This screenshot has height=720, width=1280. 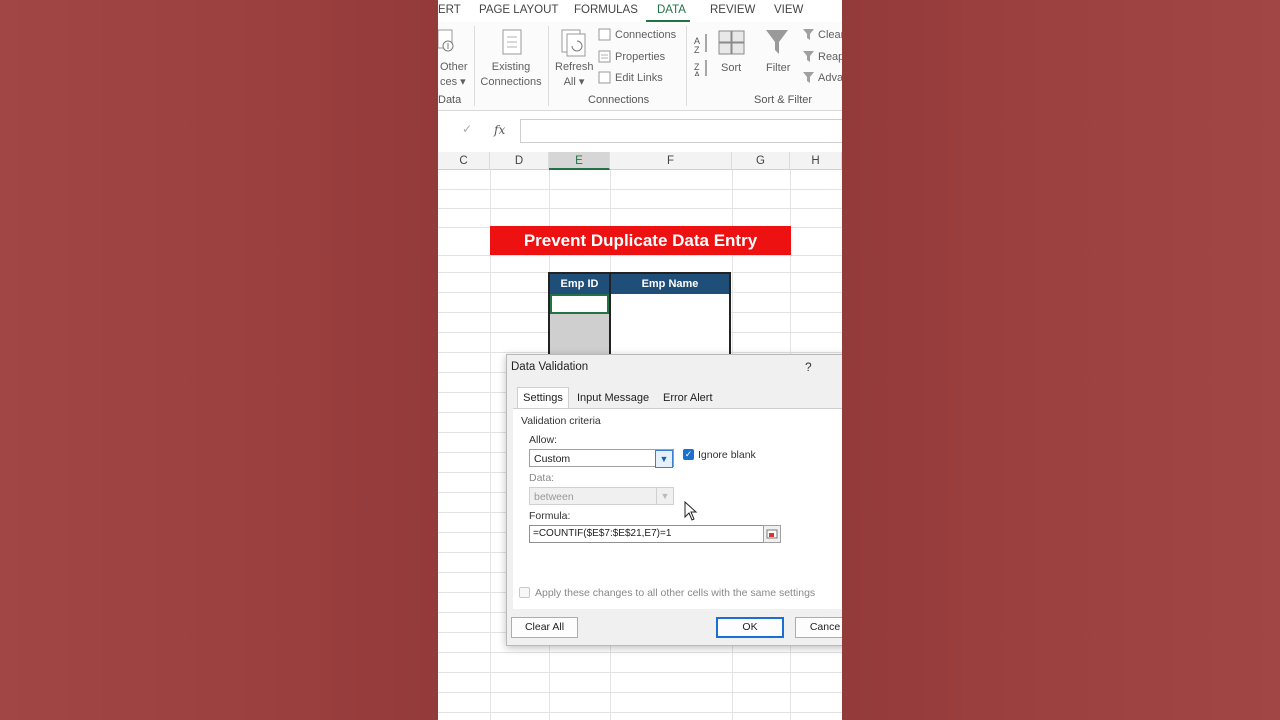 What do you see at coordinates (816, 161) in the screenshot?
I see `column-header-h: H` at bounding box center [816, 161].